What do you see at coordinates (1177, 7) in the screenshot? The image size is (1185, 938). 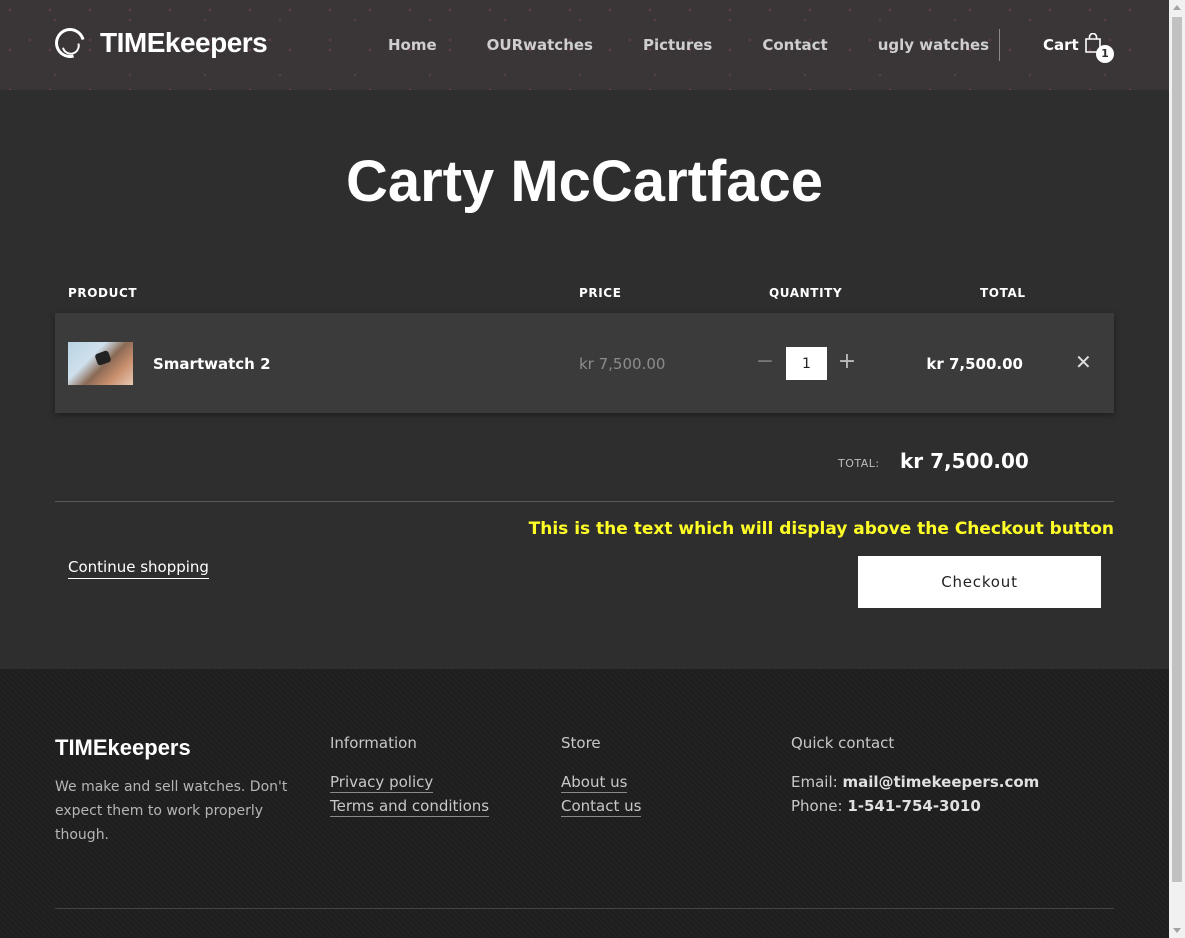 I see `scroll-up-icon` at bounding box center [1177, 7].